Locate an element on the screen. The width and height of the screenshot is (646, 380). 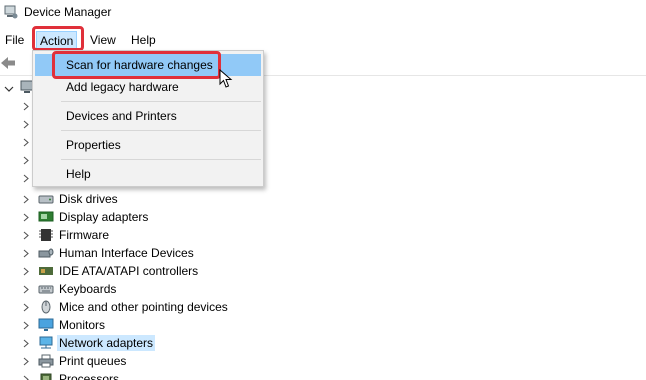
tree-item-label: Mice and other pointing devices is located at coordinates (143, 307).